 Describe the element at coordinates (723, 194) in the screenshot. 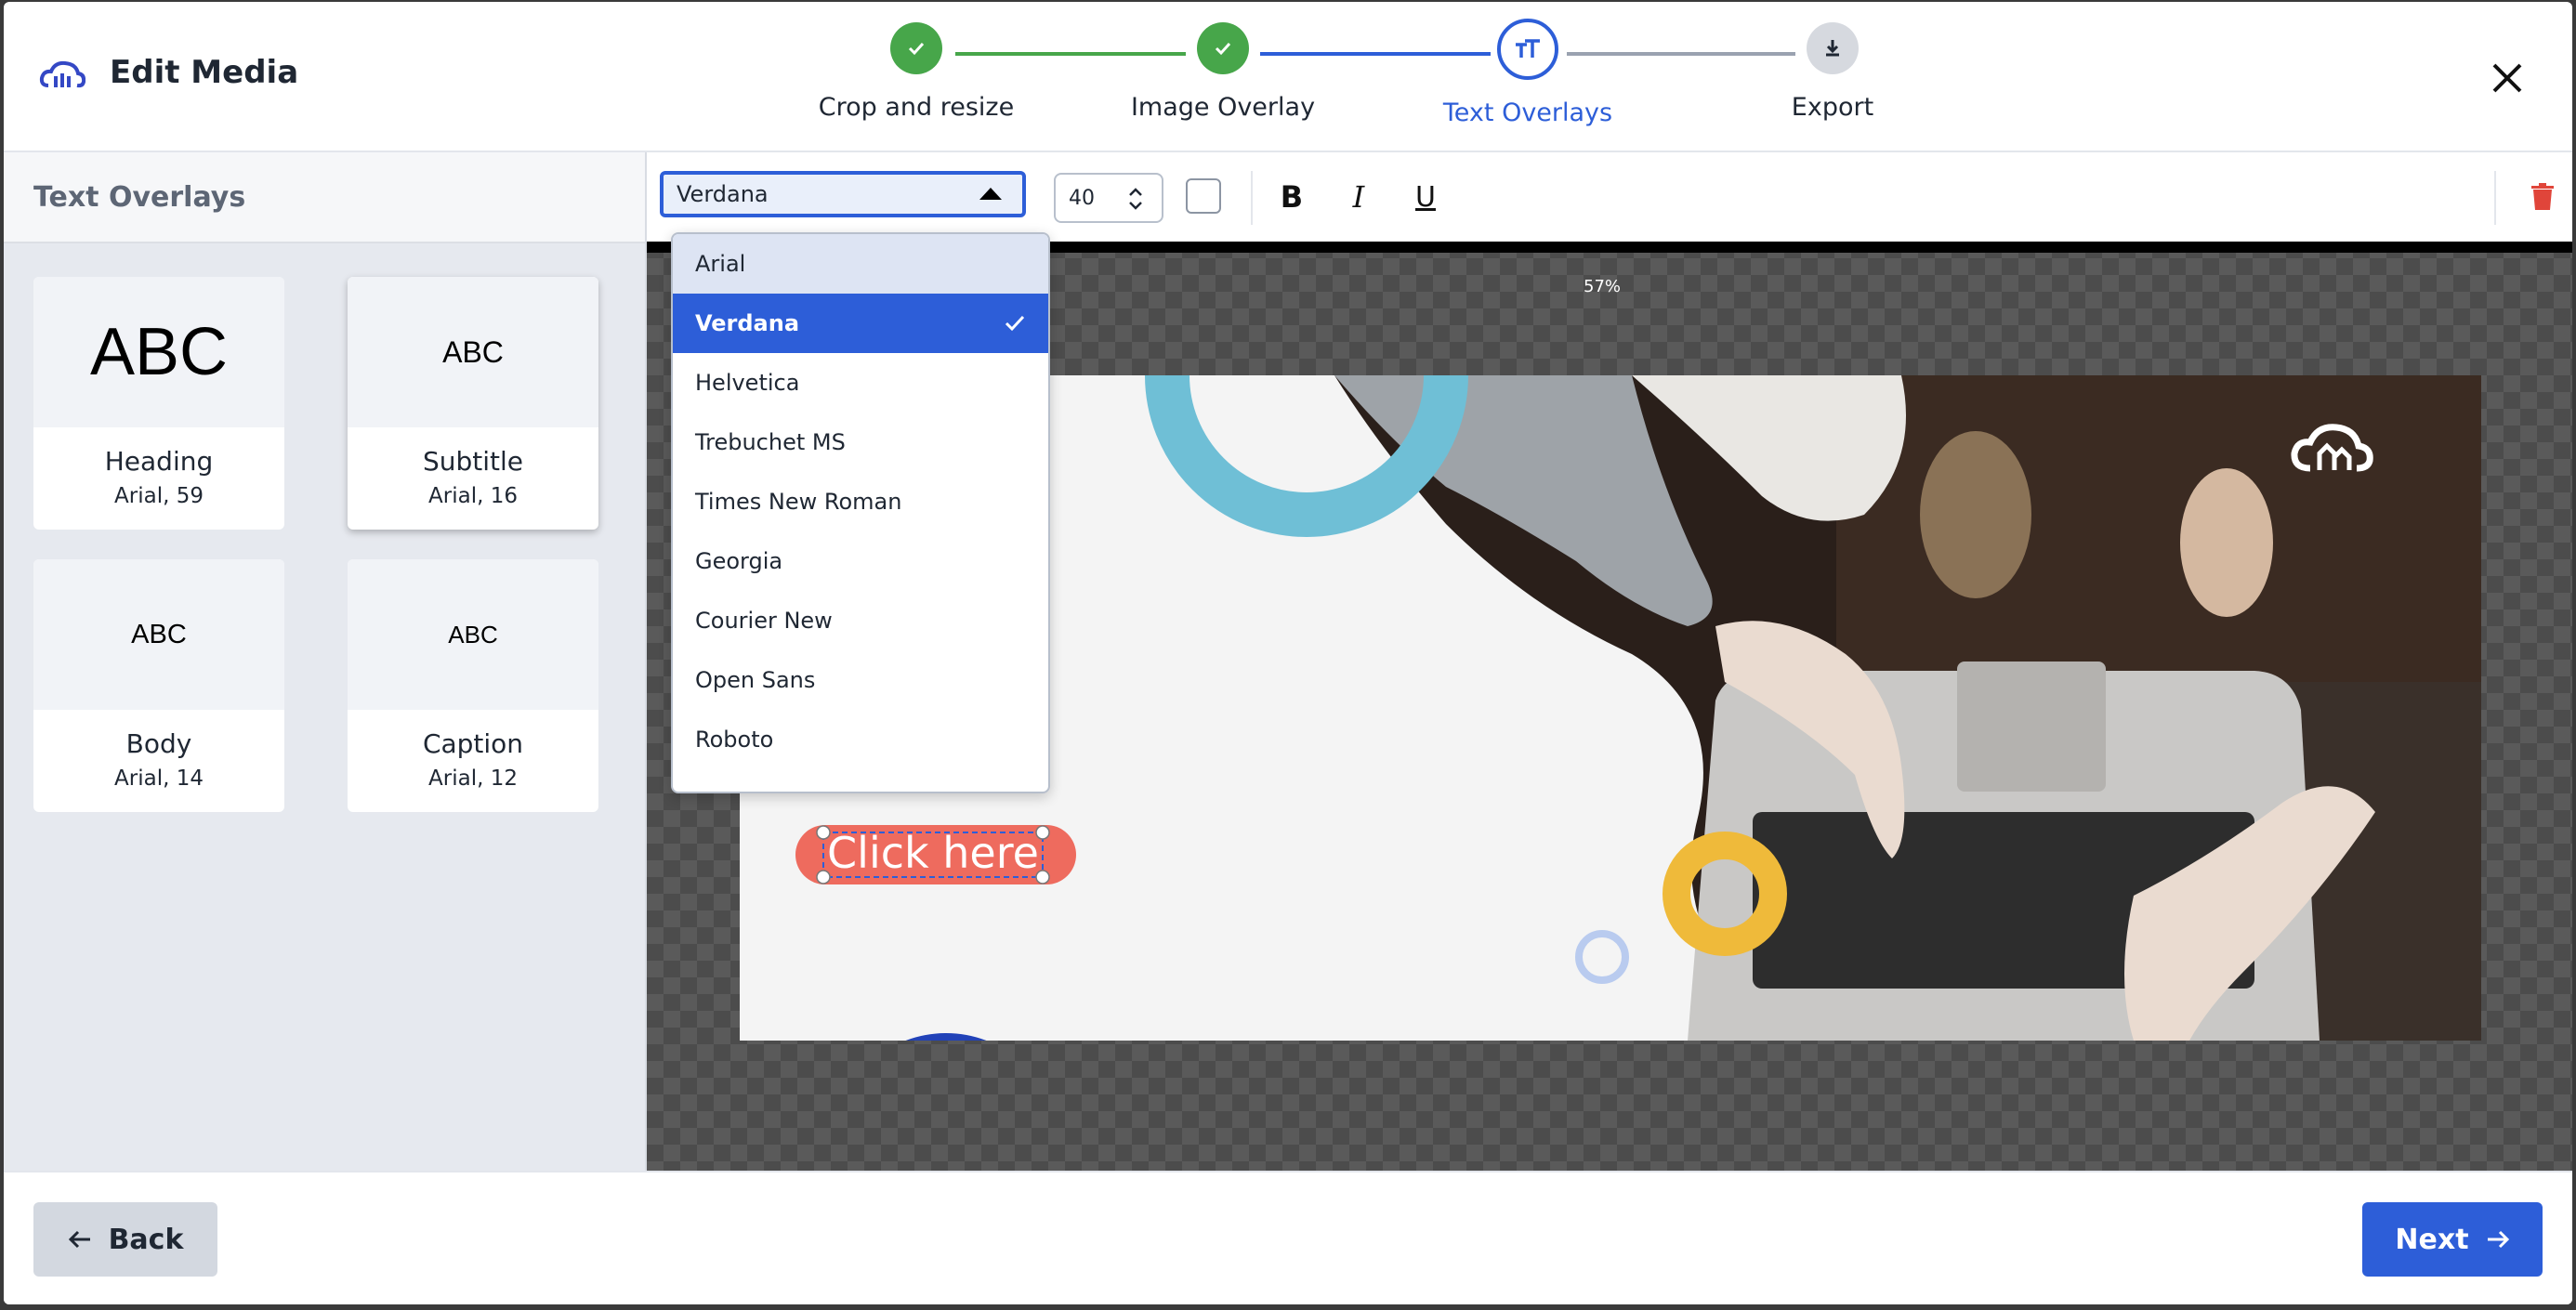

I see `font-family-value: Verdana` at that location.